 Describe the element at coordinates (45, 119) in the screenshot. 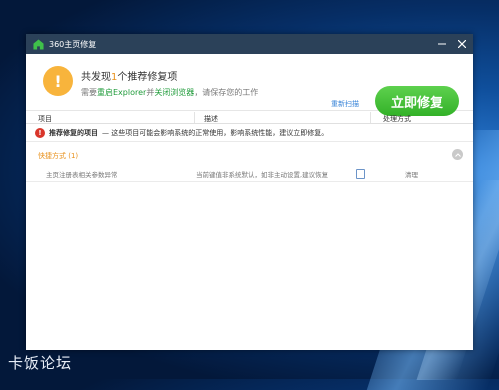

I see `column-item: 项目` at that location.